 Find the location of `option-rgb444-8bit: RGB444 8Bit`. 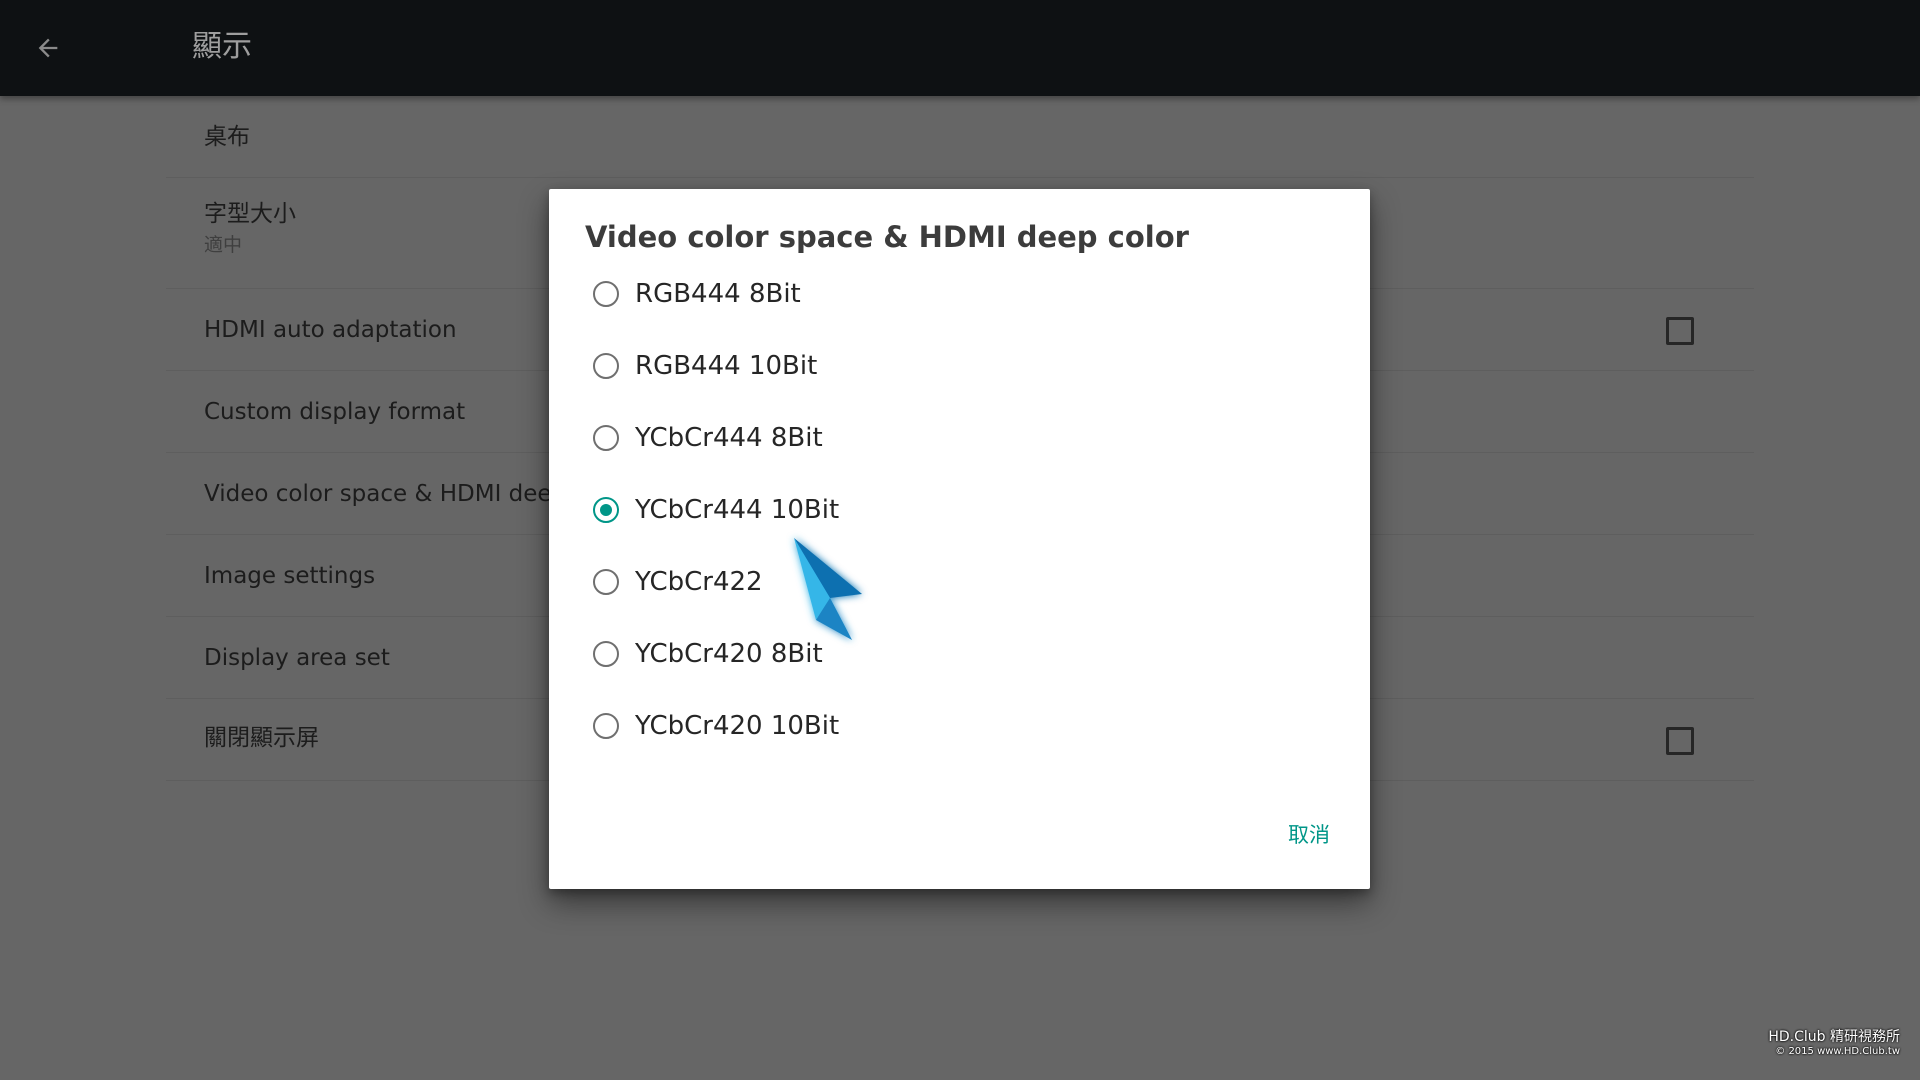

option-rgb444-8bit: RGB444 8Bit is located at coordinates (953, 294).